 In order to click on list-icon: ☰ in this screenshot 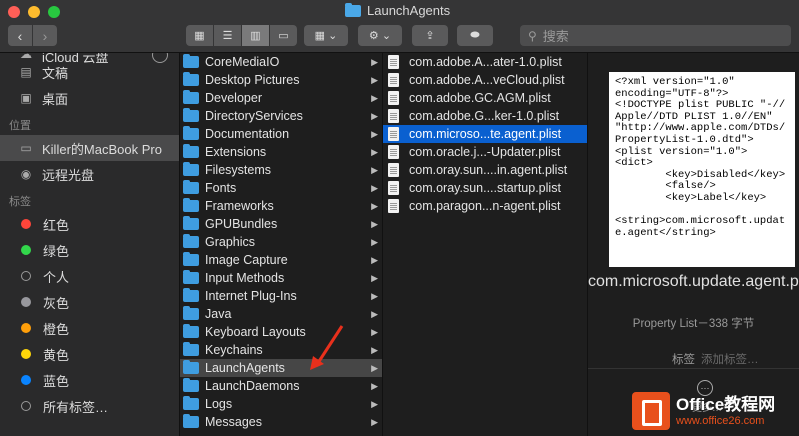, I will do `click(227, 36)`.